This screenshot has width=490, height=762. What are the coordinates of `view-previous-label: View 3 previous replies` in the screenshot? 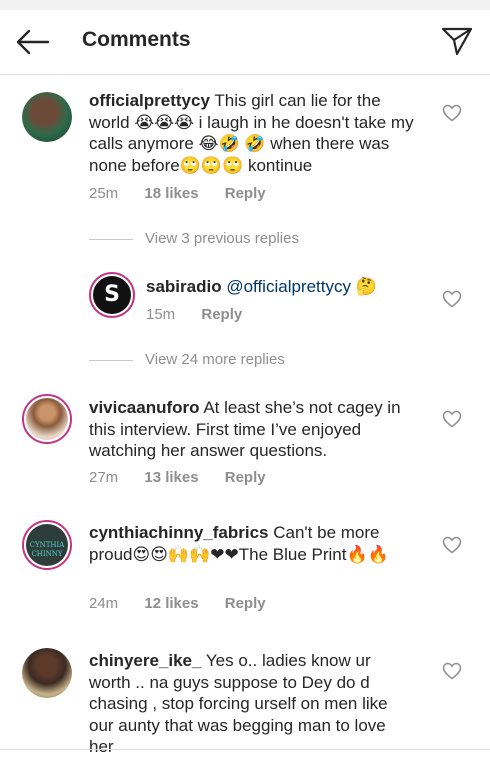 It's located at (222, 238).